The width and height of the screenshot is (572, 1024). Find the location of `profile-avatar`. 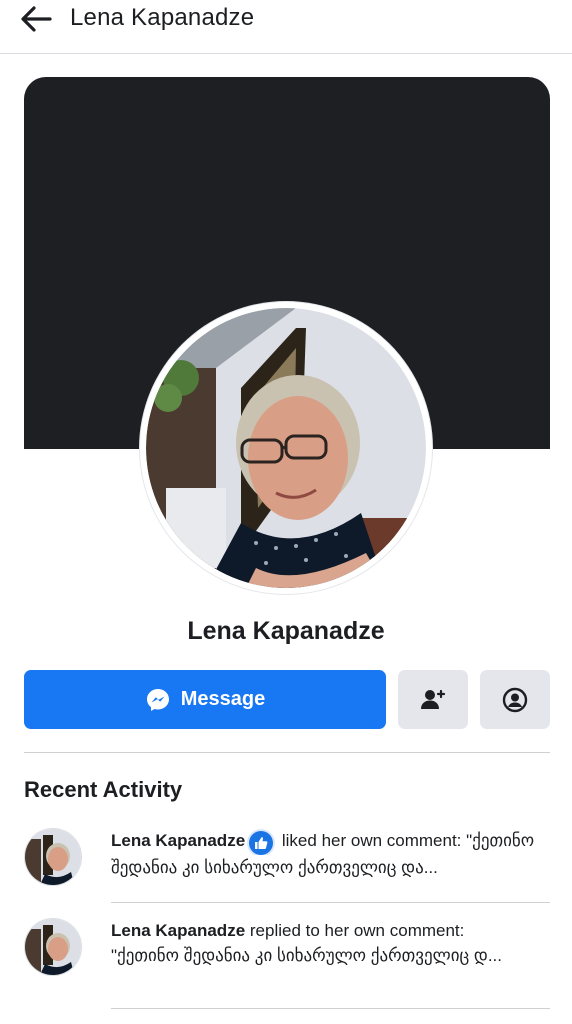

profile-avatar is located at coordinates (286, 448).